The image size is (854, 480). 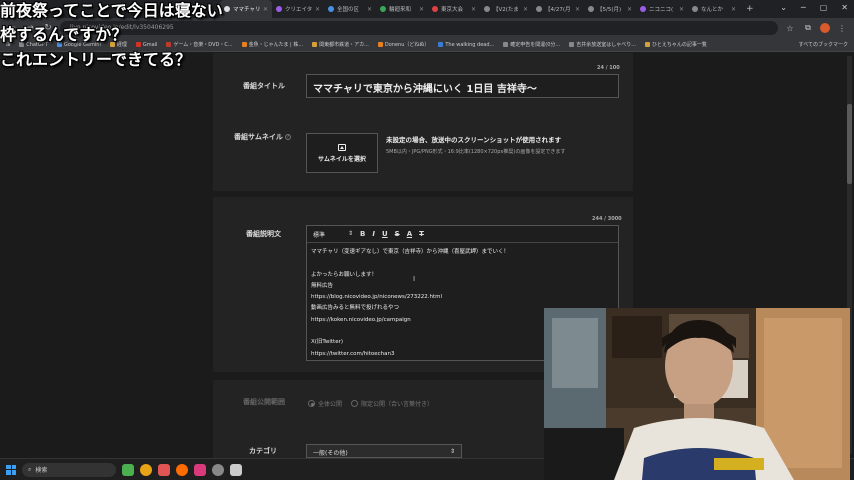 I want to click on title-input: ママチャリで東京から沖縄にいく 1日目 吉祥寺〜, so click(x=462, y=86).